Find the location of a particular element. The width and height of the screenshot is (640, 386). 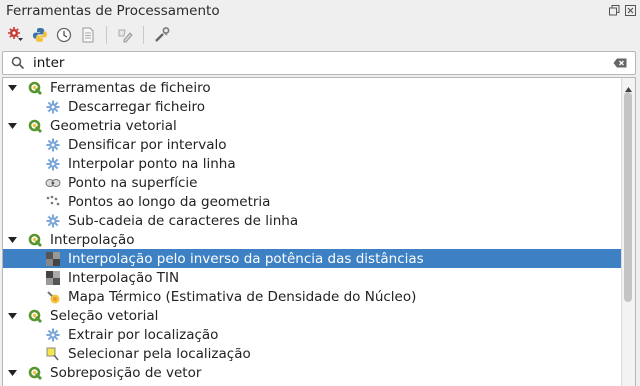

tree-group-ferramentas-de-ficheiro: Ferramentas de ficheiro is located at coordinates (319, 87).